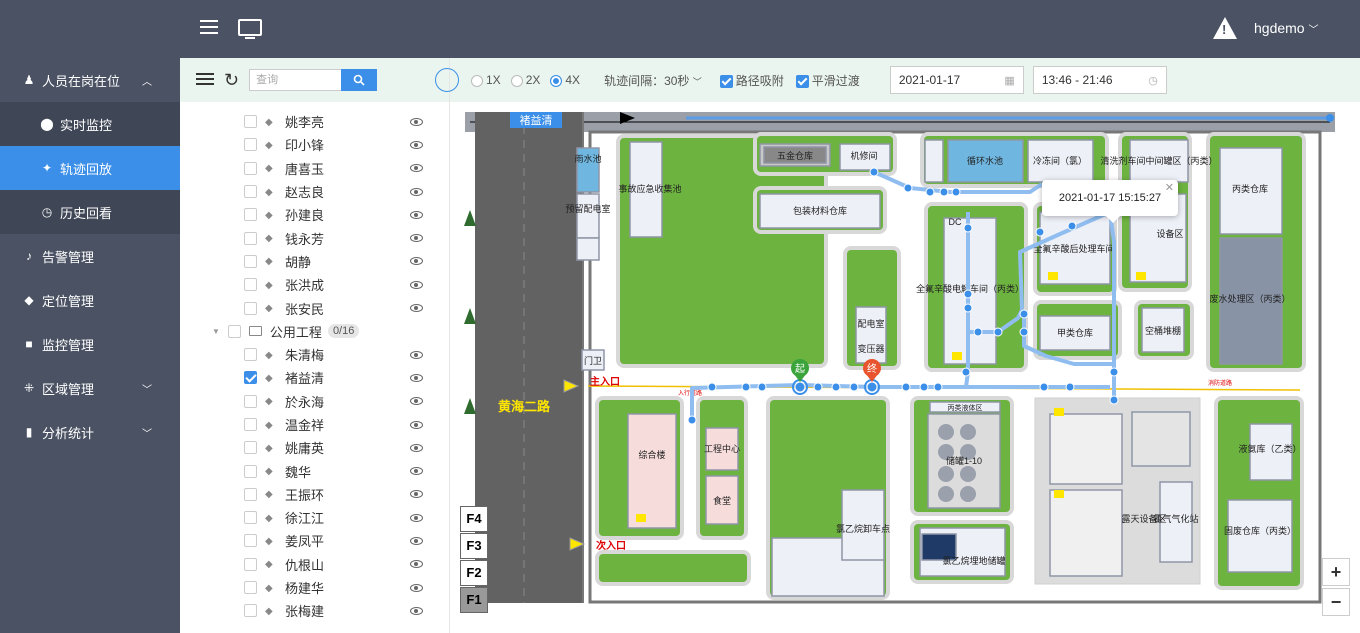 This screenshot has width=1360, height=633. I want to click on nav-location: ◆ 定位管理, so click(90, 300).